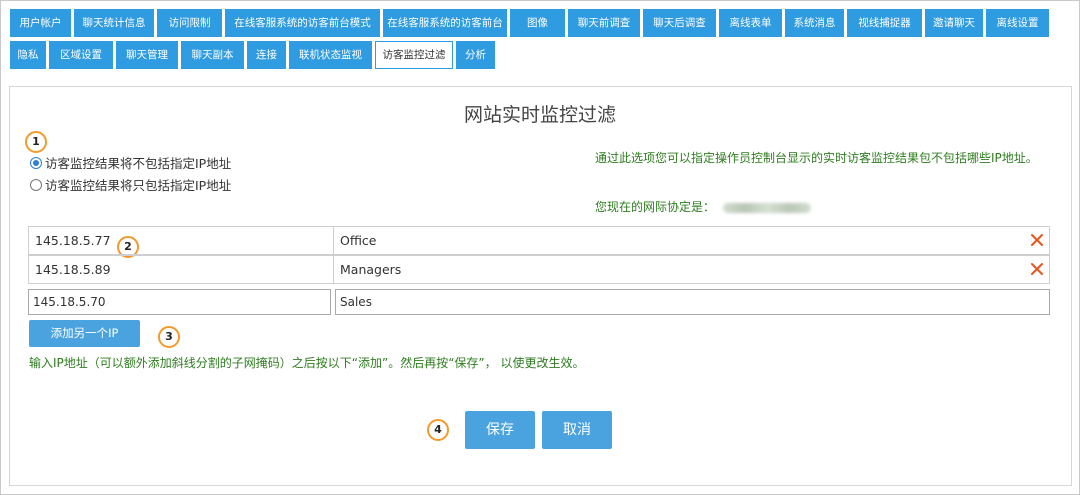 This screenshot has width=1080, height=495. Describe the element at coordinates (500, 430) in the screenshot. I see `save-button: 保存` at that location.